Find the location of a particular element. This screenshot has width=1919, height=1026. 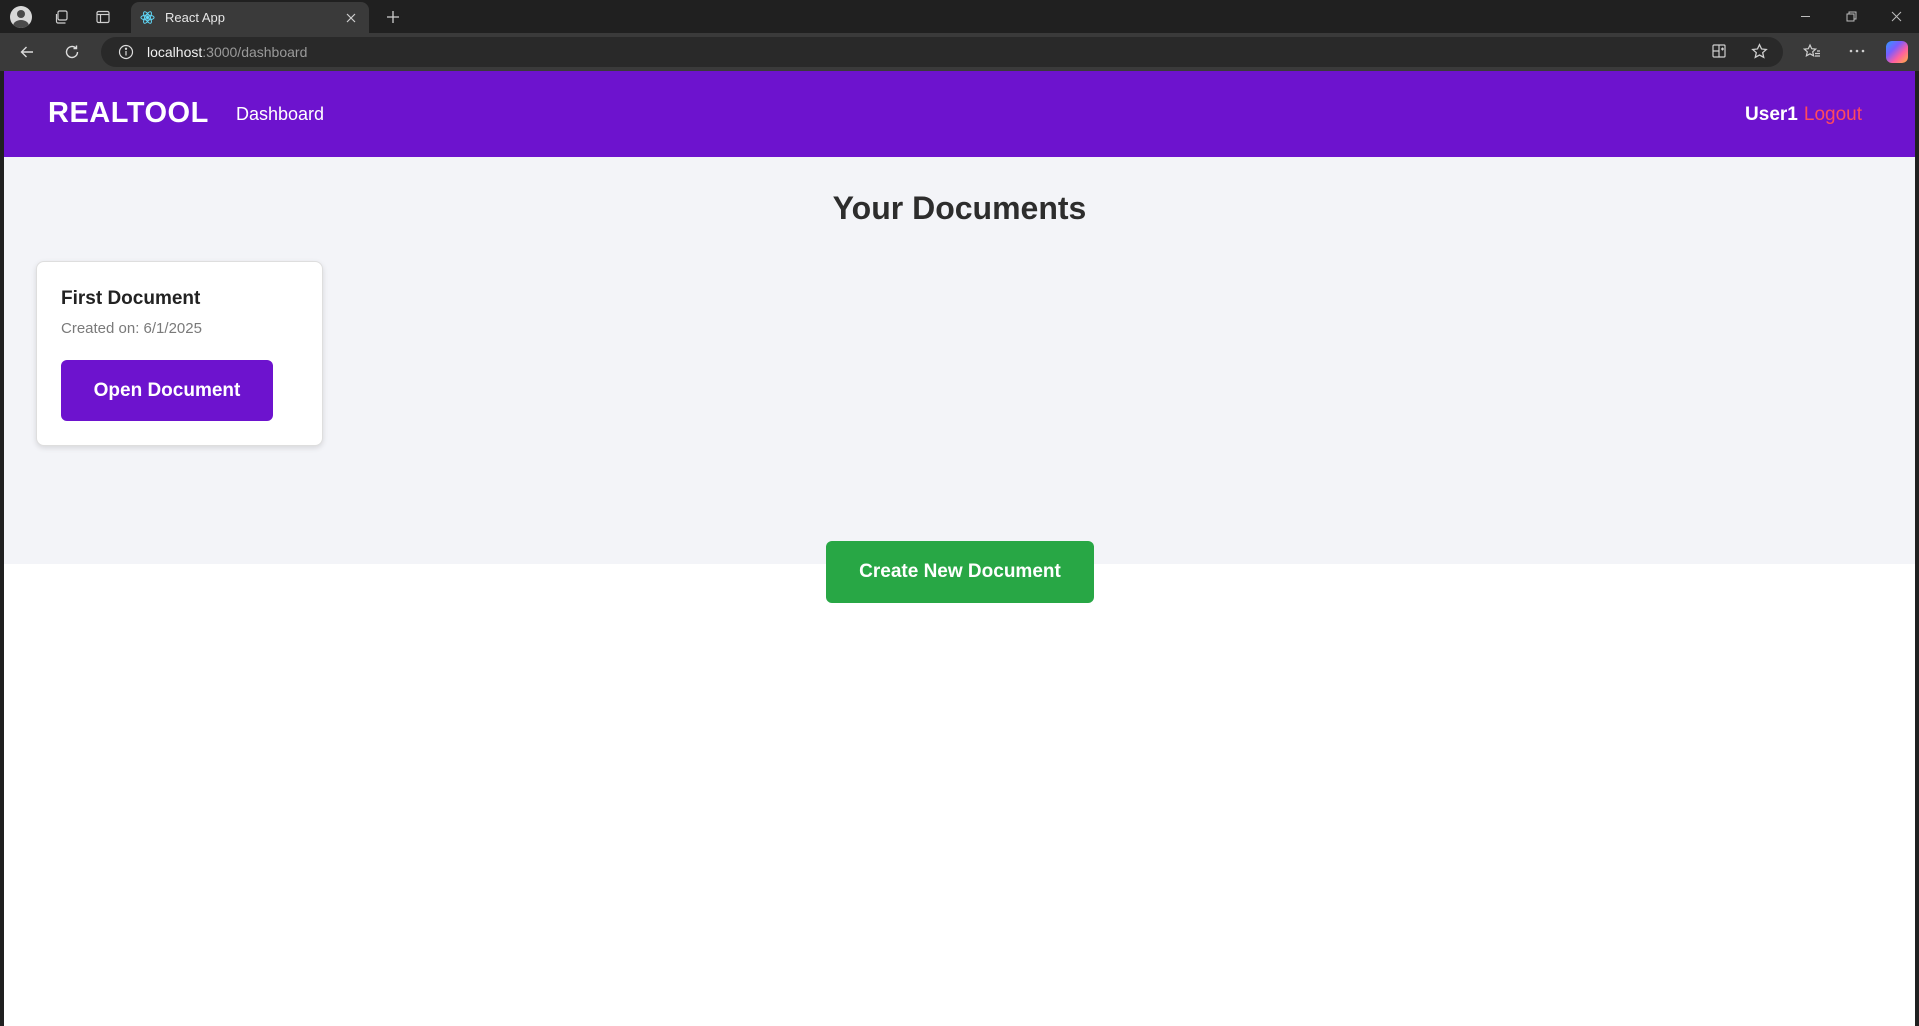

vertical-tabs-icon is located at coordinates (103, 17).